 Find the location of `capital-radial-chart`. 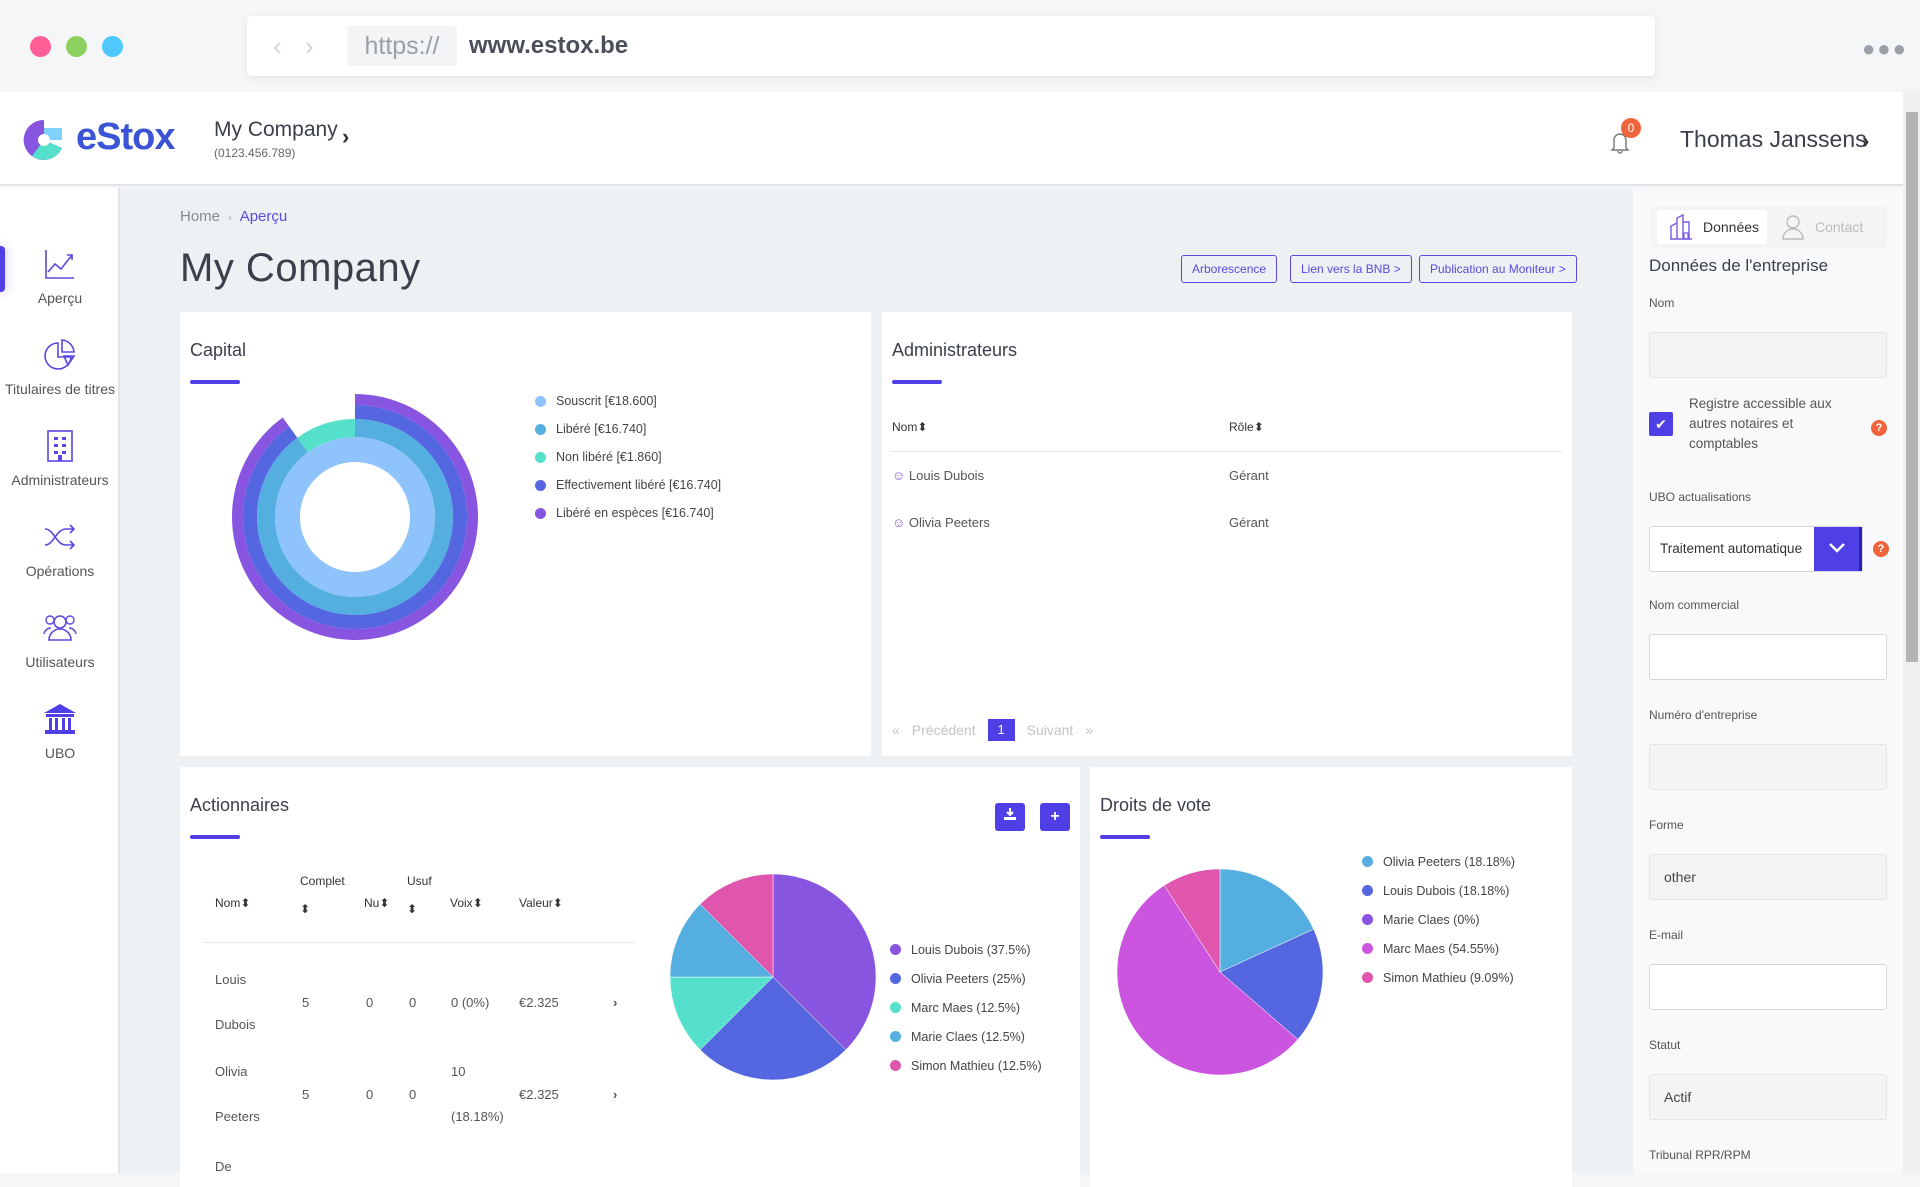

capital-radial-chart is located at coordinates (354, 517).